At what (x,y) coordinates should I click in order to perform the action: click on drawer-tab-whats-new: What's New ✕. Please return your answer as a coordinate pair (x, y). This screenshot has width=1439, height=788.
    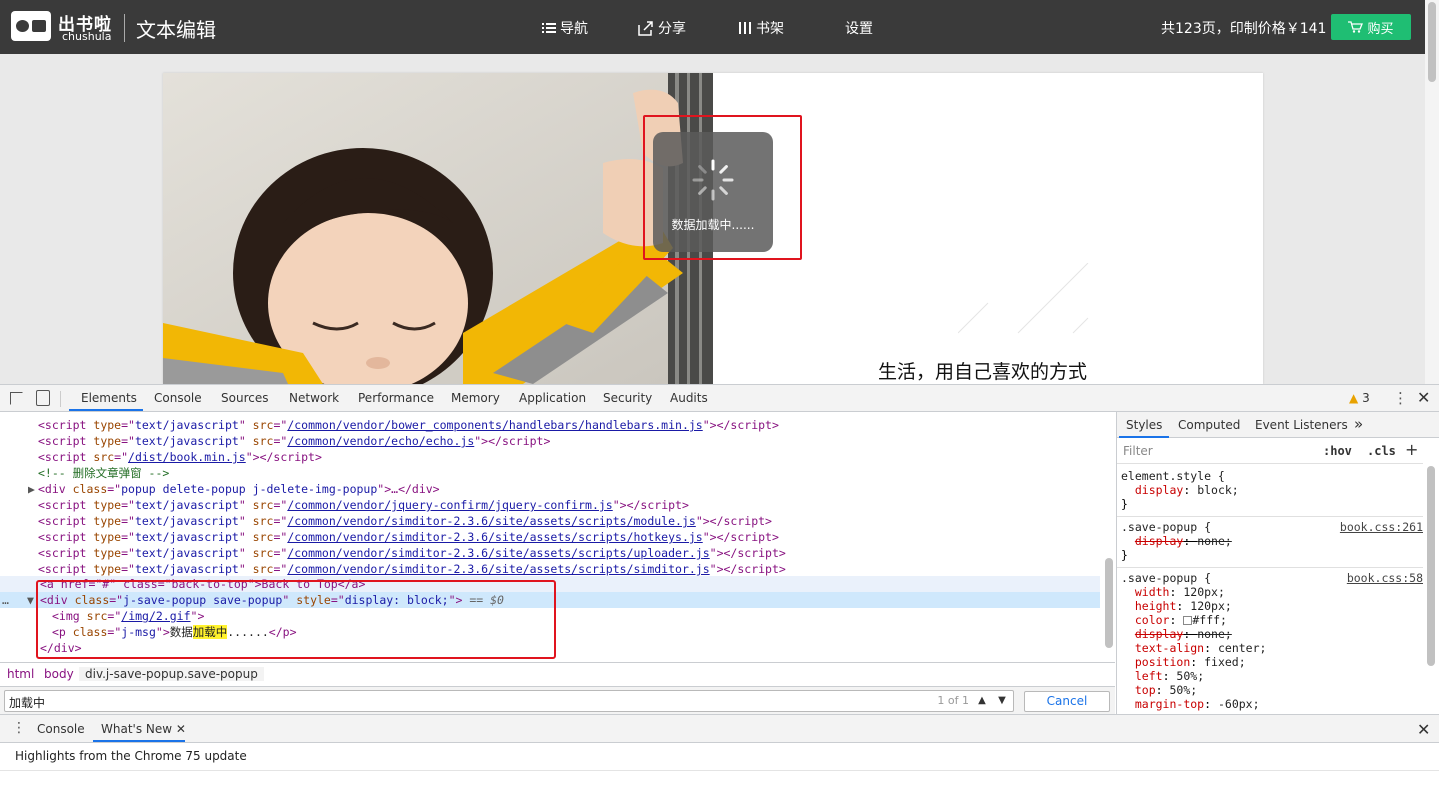
    Looking at the image, I should click on (143, 729).